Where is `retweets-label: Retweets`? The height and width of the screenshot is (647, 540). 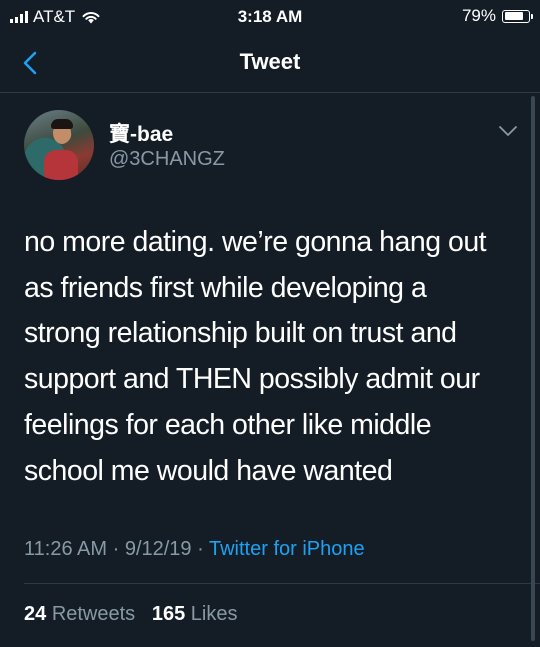 retweets-label: Retweets is located at coordinates (93, 614).